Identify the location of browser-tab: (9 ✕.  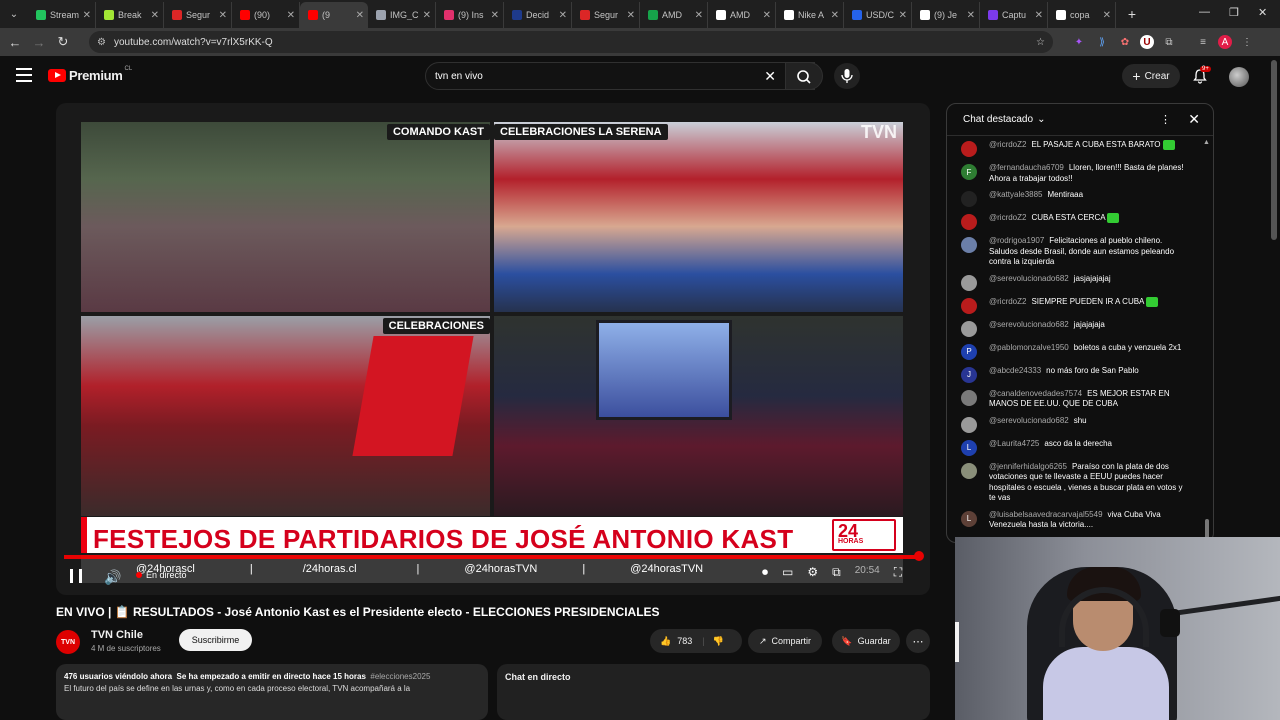
(334, 15).